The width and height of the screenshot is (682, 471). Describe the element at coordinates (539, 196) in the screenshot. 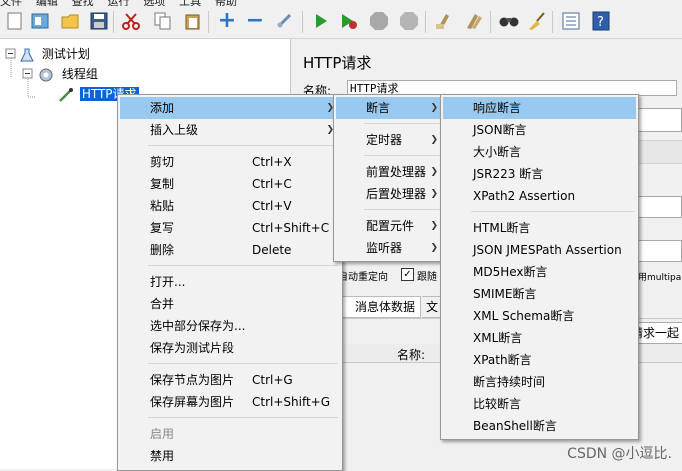

I see `menu-item-xpath2-assertion: XPath2 Assertion` at that location.